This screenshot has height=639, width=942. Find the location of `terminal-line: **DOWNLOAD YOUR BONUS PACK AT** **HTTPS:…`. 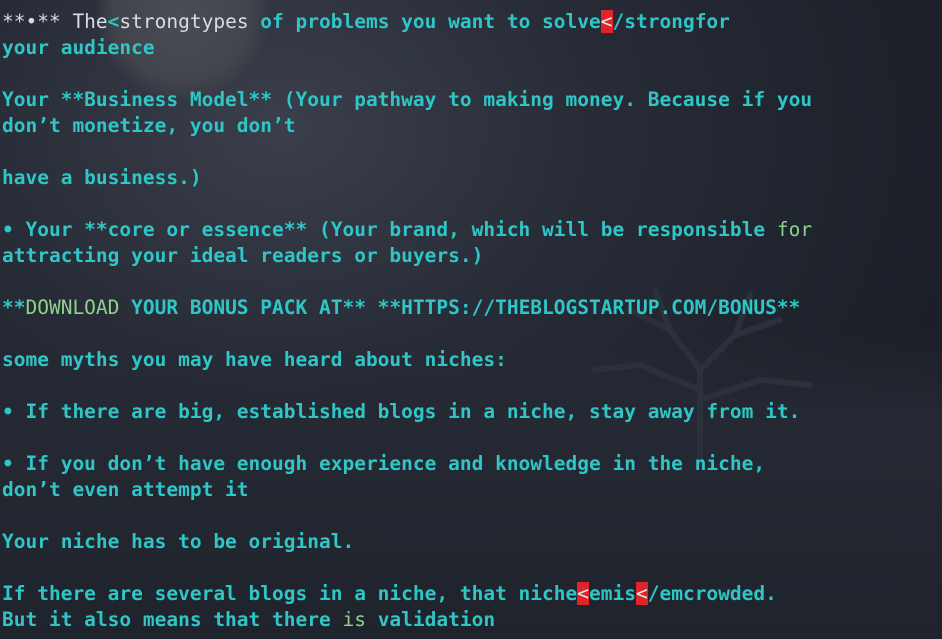

terminal-line: **DOWNLOAD YOUR BONUS PACK AT** **HTTPS:… is located at coordinates (471, 308).